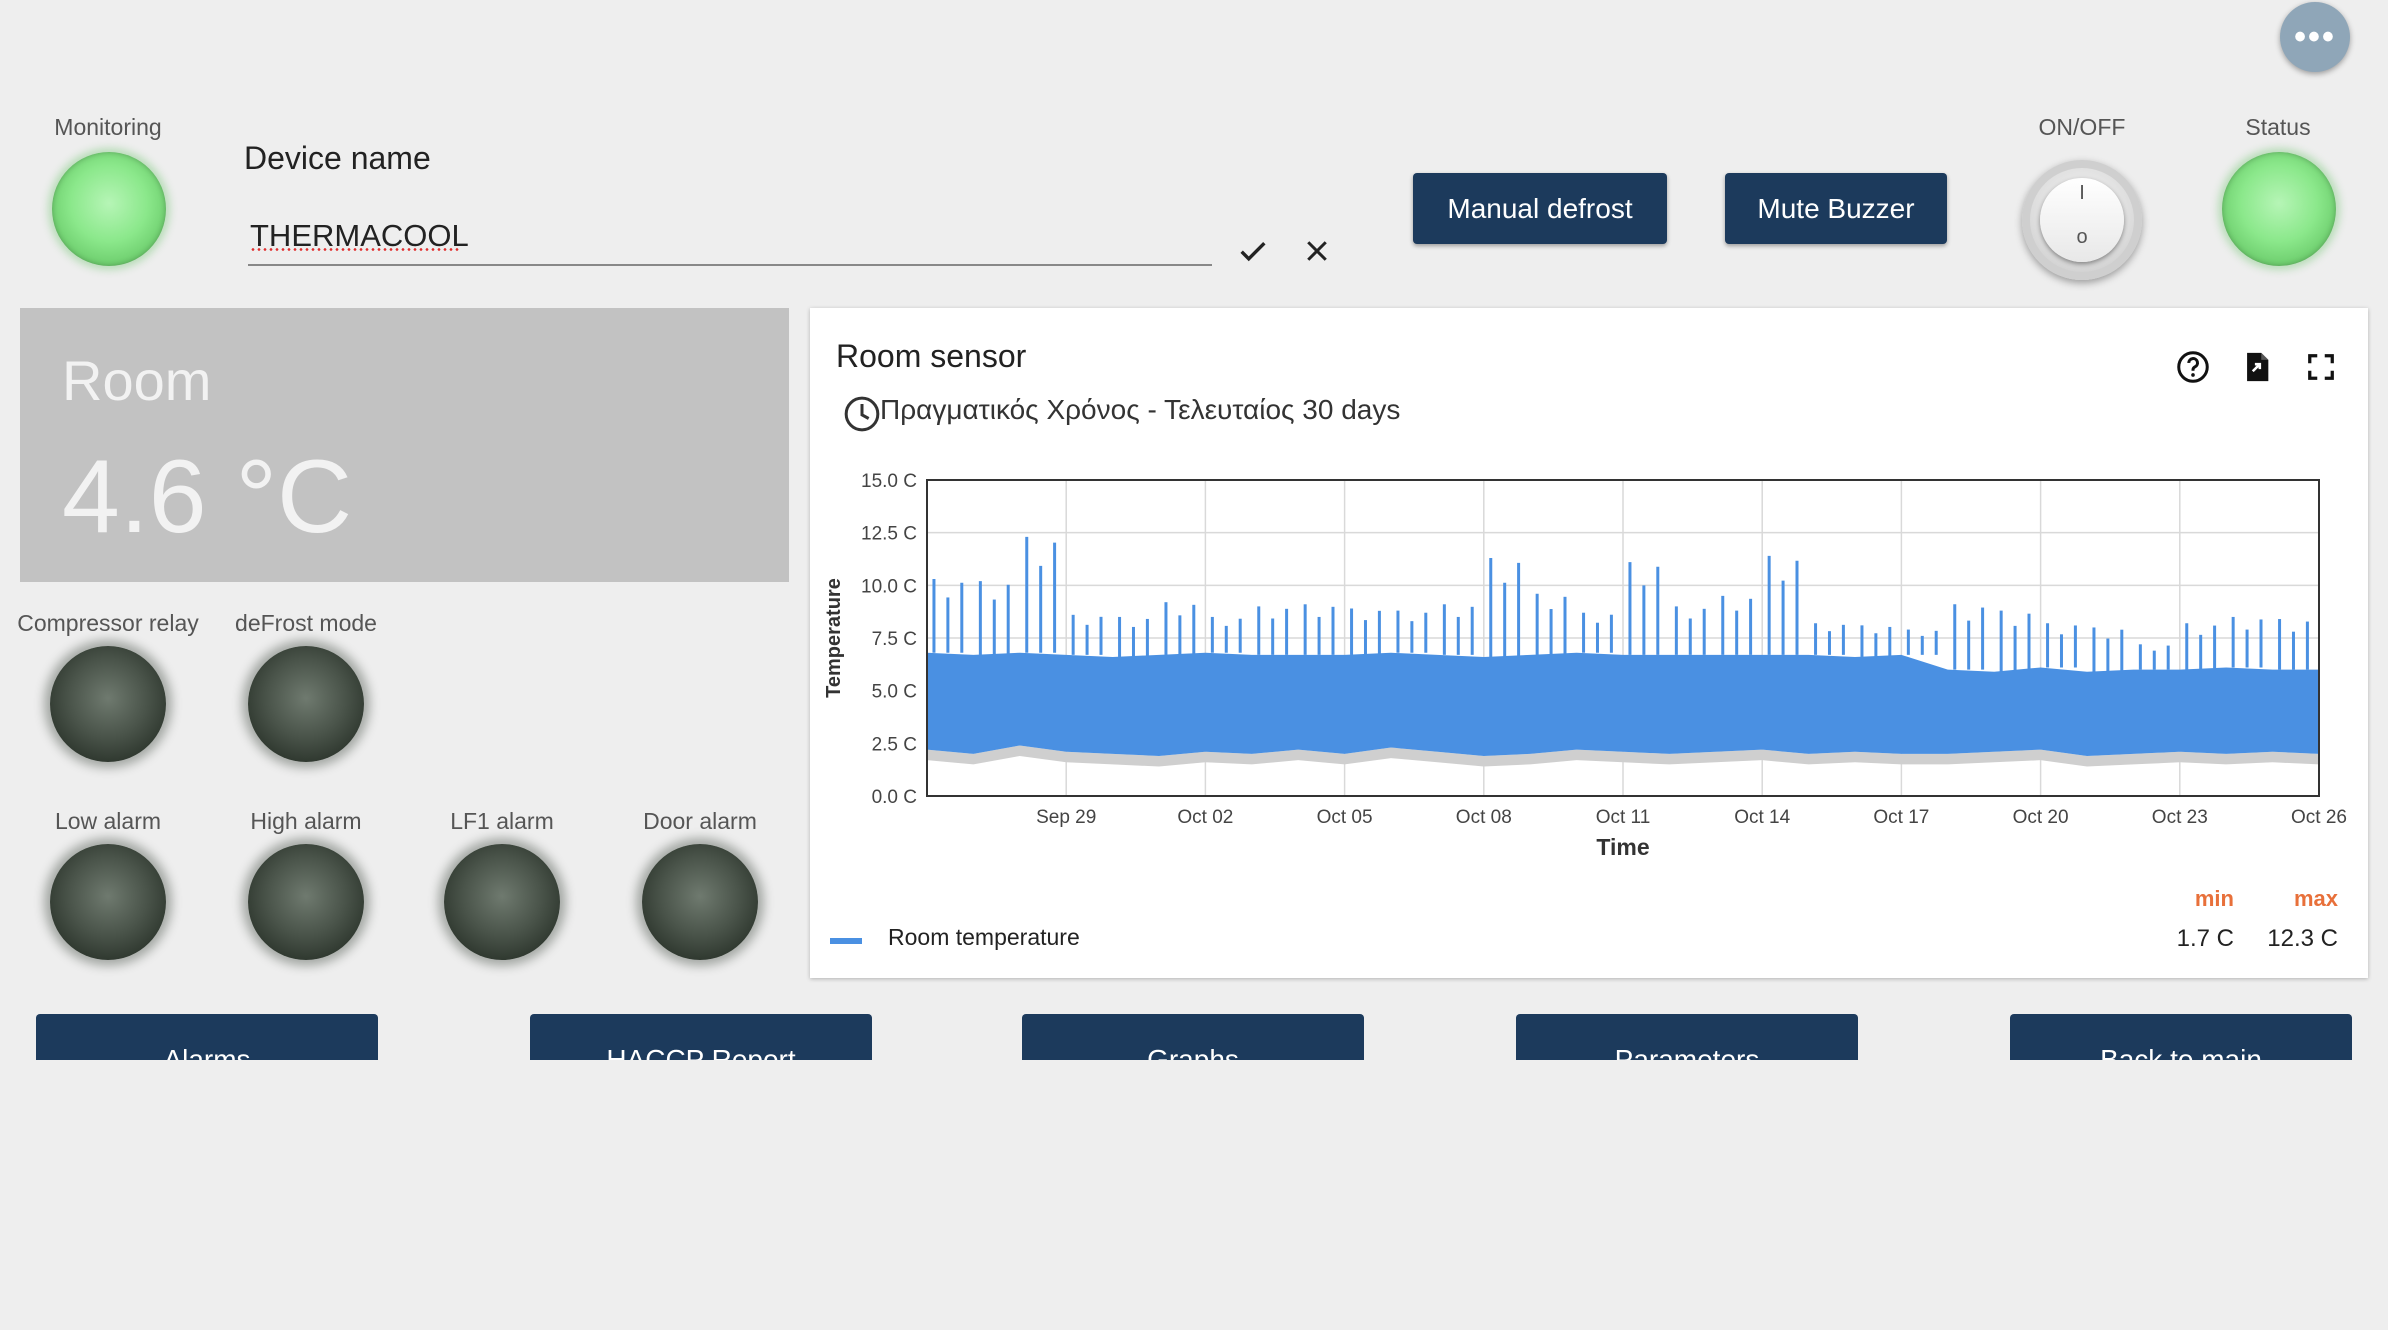 The width and height of the screenshot is (2388, 1330). Describe the element at coordinates (306, 704) in the screenshot. I see `defrost-mode-indicator` at that location.